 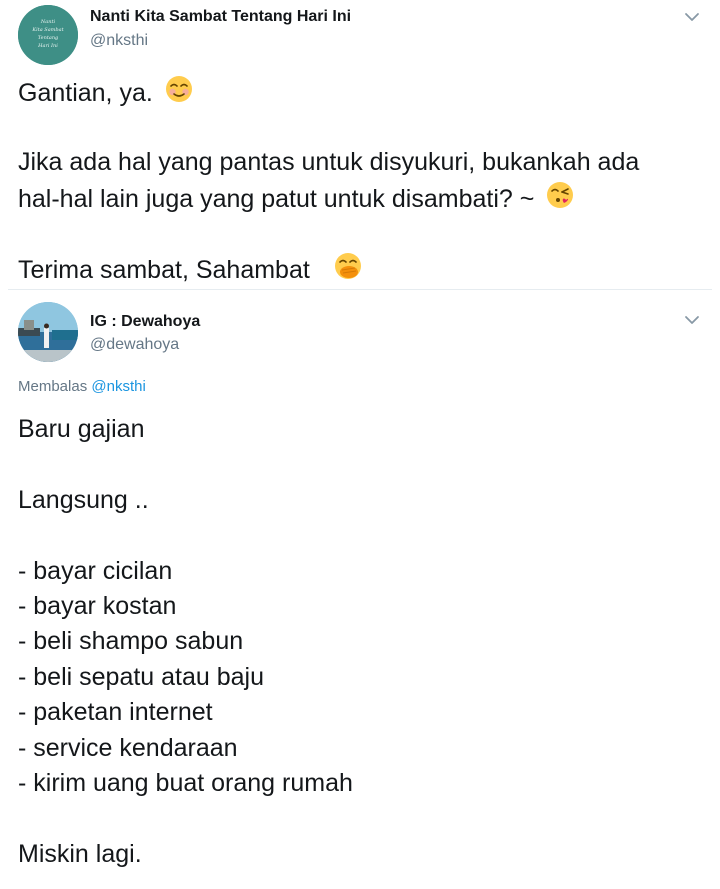 I want to click on tweet-line: - beli sepatu atau baju, so click(x=141, y=676).